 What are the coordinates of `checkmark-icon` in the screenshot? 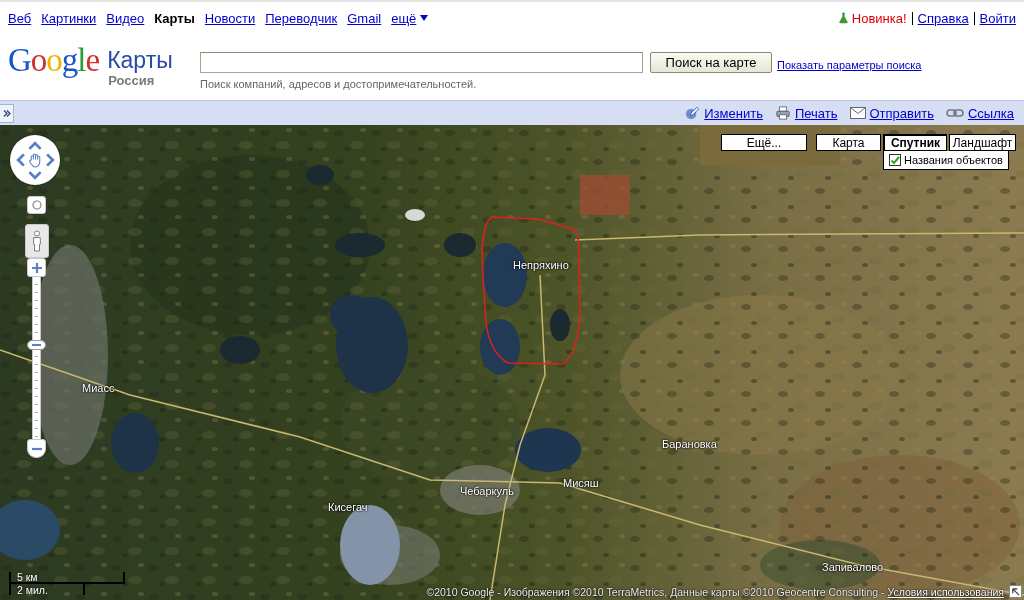 It's located at (895, 160).